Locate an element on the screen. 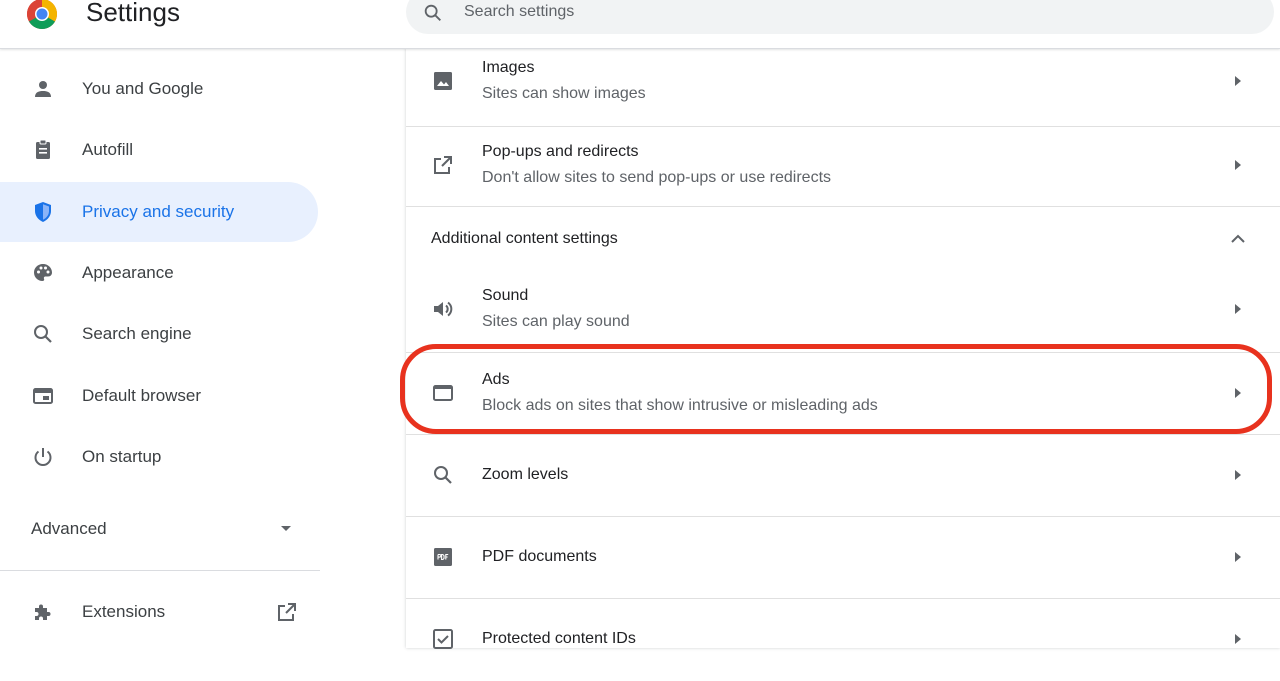  row-title: PDF documents is located at coordinates (539, 556).